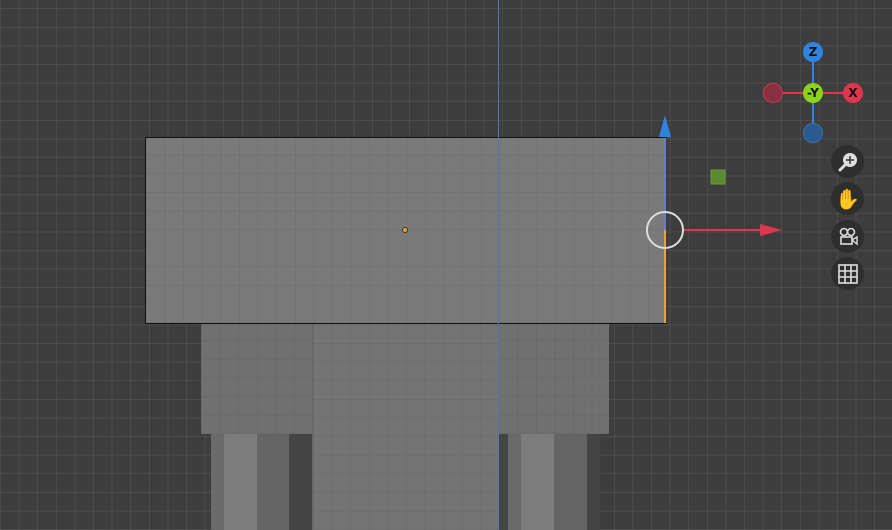  I want to click on nav-gizmo-neg-y: -Y, so click(813, 93).